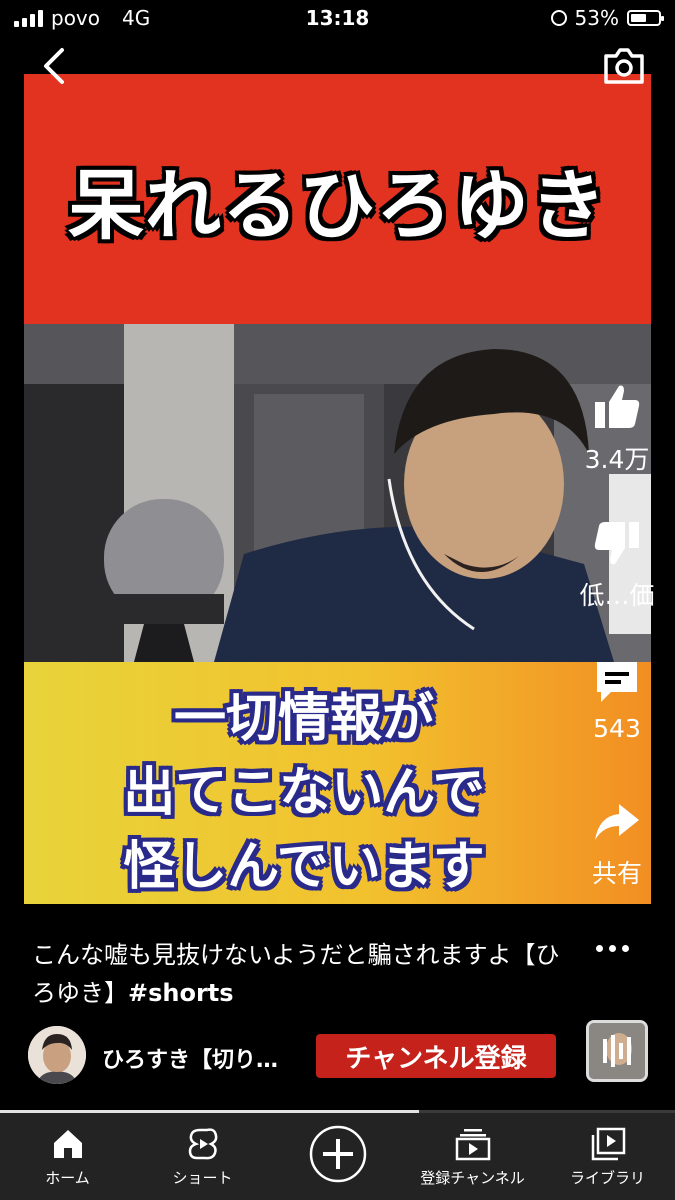 The height and width of the screenshot is (1200, 675). I want to click on share-icon, so click(617, 822).